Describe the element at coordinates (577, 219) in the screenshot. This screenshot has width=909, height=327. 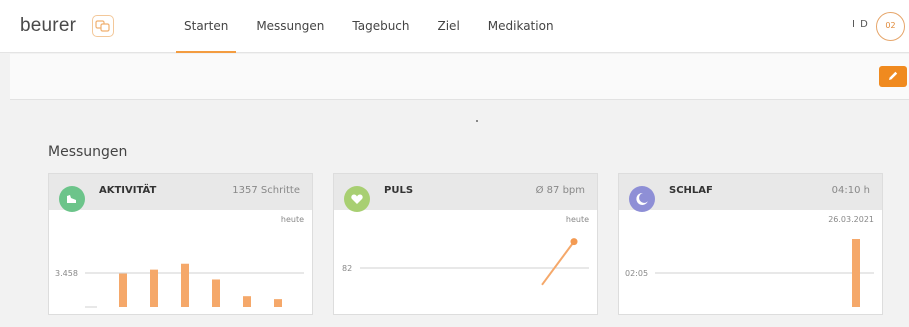
I see `pulse-card-date: heute` at that location.